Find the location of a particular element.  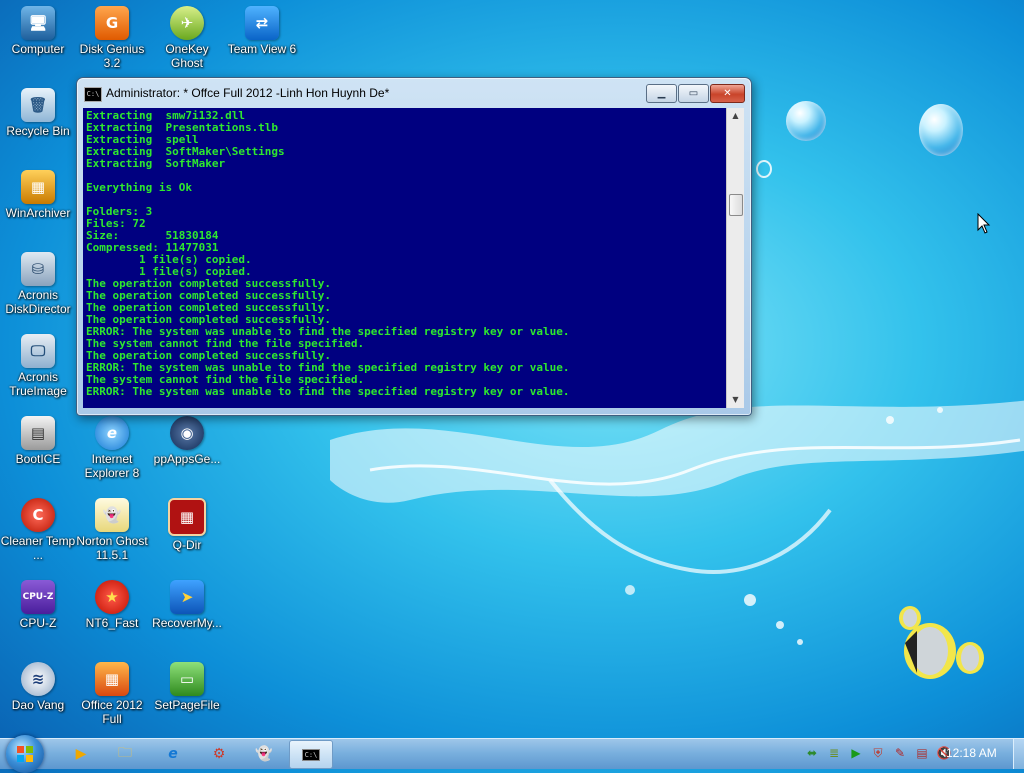

desktop-icon-office-2012: ▦ Office 2012 Full is located at coordinates (112, 694).